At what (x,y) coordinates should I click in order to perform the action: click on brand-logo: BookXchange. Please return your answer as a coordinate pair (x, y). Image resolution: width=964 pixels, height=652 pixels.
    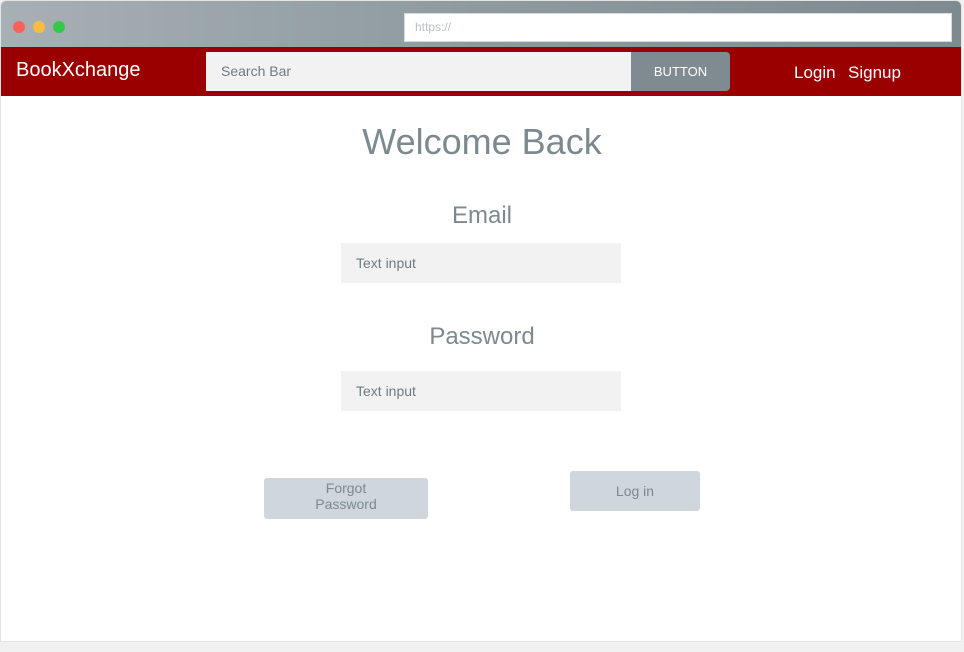
    Looking at the image, I should click on (78, 70).